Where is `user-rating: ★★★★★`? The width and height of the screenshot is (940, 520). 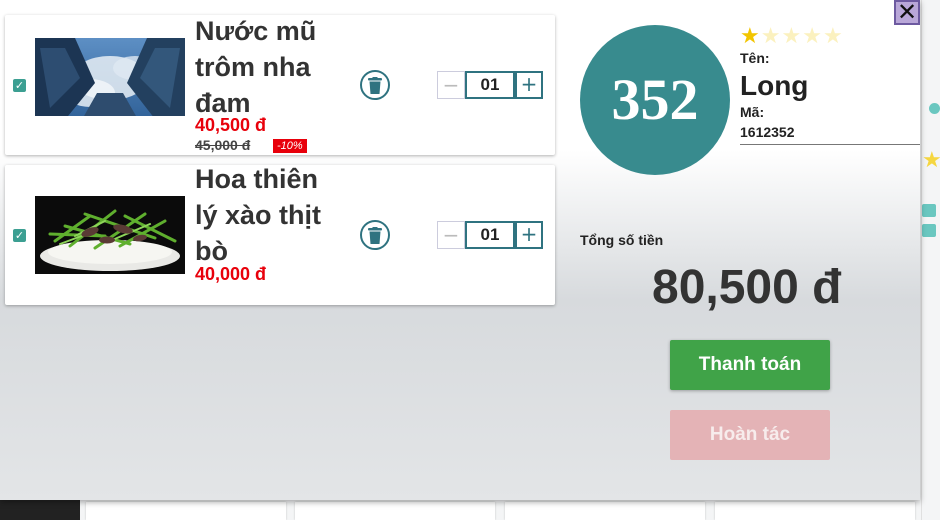
user-rating: ★★★★★ is located at coordinates (792, 36).